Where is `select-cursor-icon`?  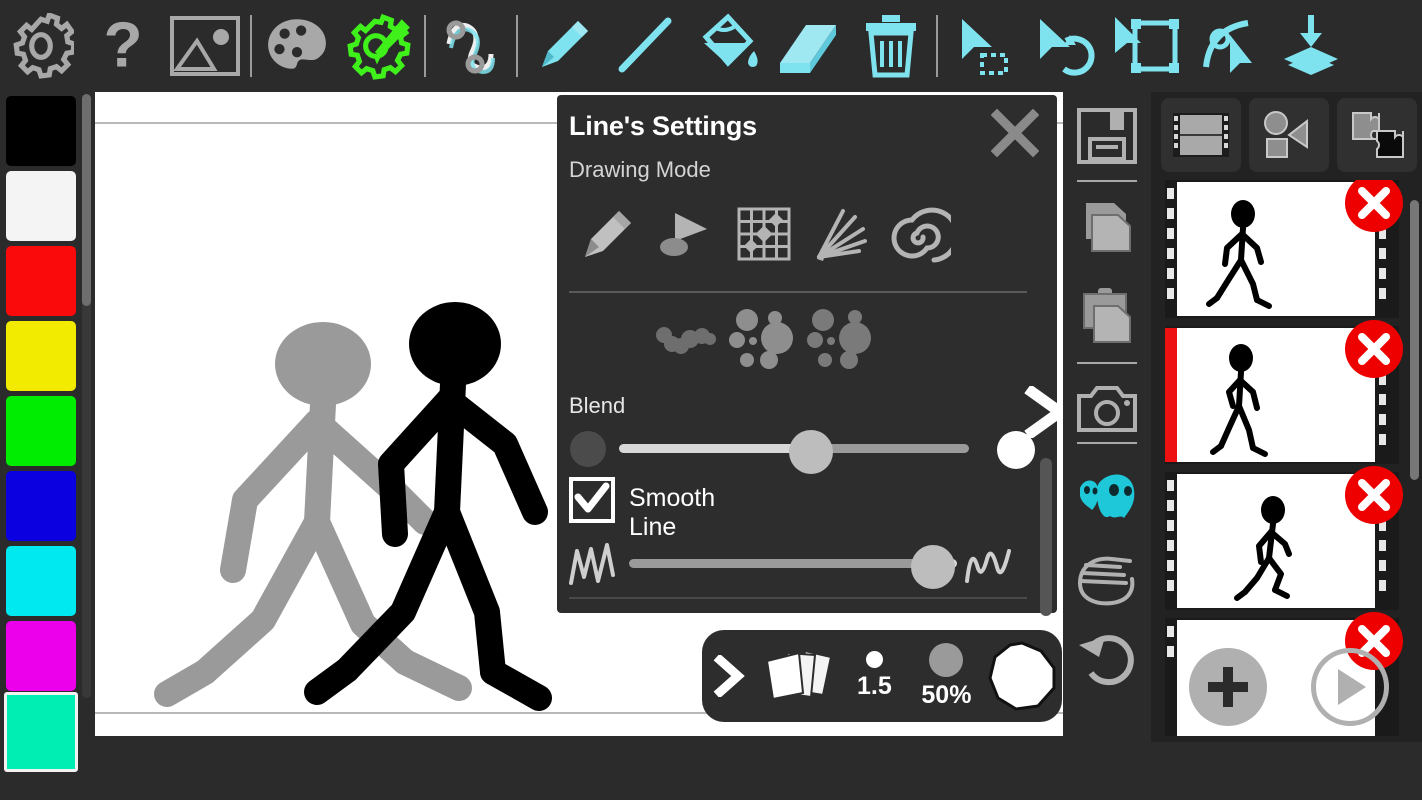
select-cursor-icon is located at coordinates (983, 46).